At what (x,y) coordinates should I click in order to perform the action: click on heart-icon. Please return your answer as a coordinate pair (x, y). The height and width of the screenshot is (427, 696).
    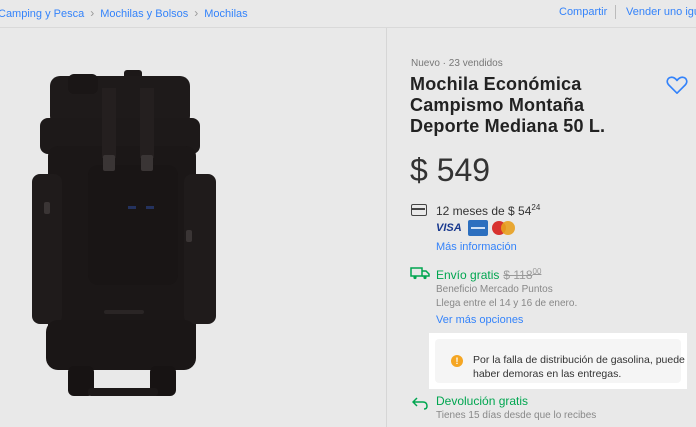
    Looking at the image, I should click on (677, 85).